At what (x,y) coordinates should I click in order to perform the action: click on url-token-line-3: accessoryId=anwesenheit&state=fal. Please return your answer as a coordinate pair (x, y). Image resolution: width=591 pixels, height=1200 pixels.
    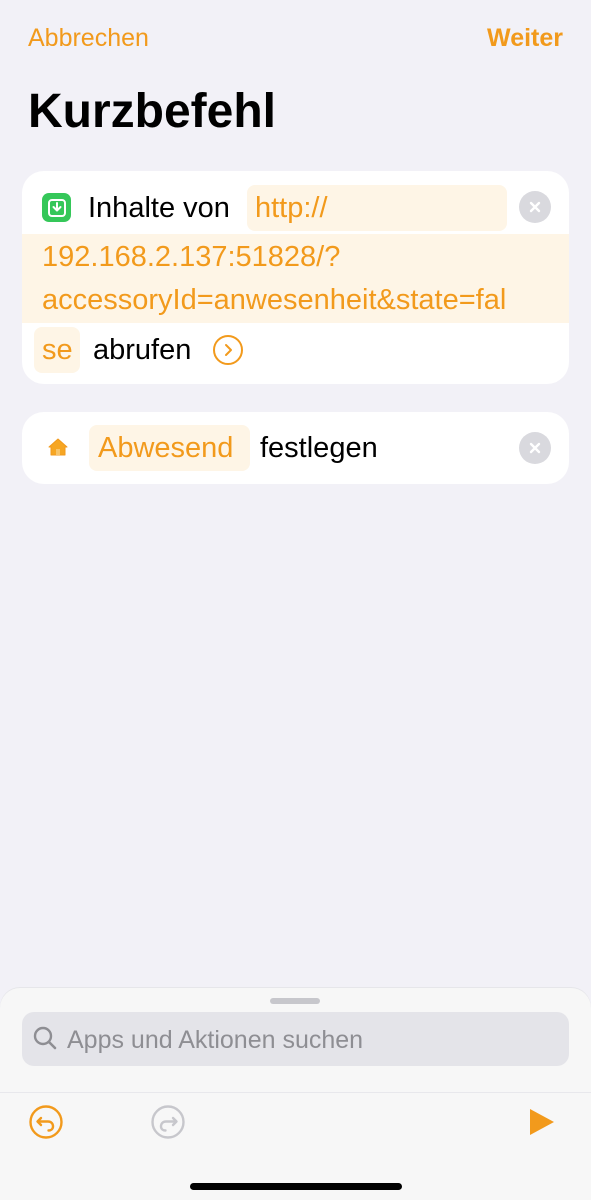
    Looking at the image, I should click on (295, 300).